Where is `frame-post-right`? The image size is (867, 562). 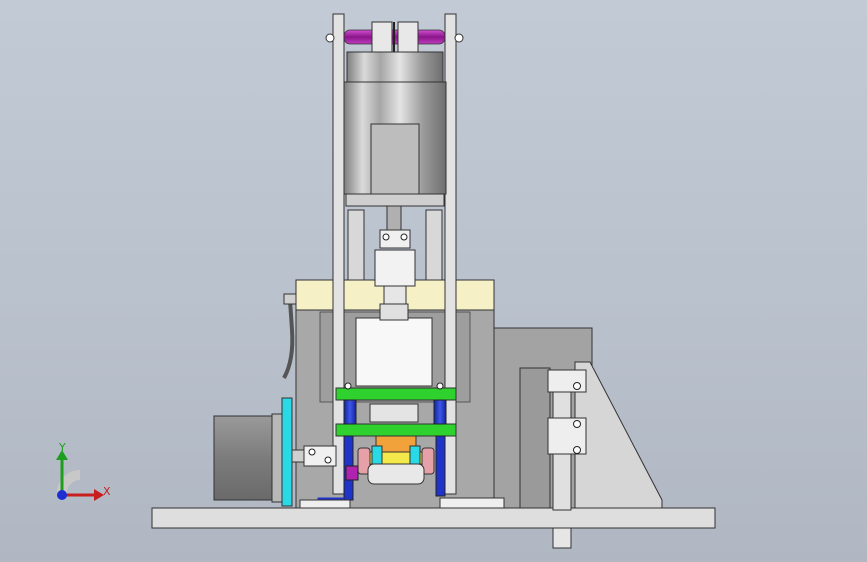
frame-post-right is located at coordinates (450, 254).